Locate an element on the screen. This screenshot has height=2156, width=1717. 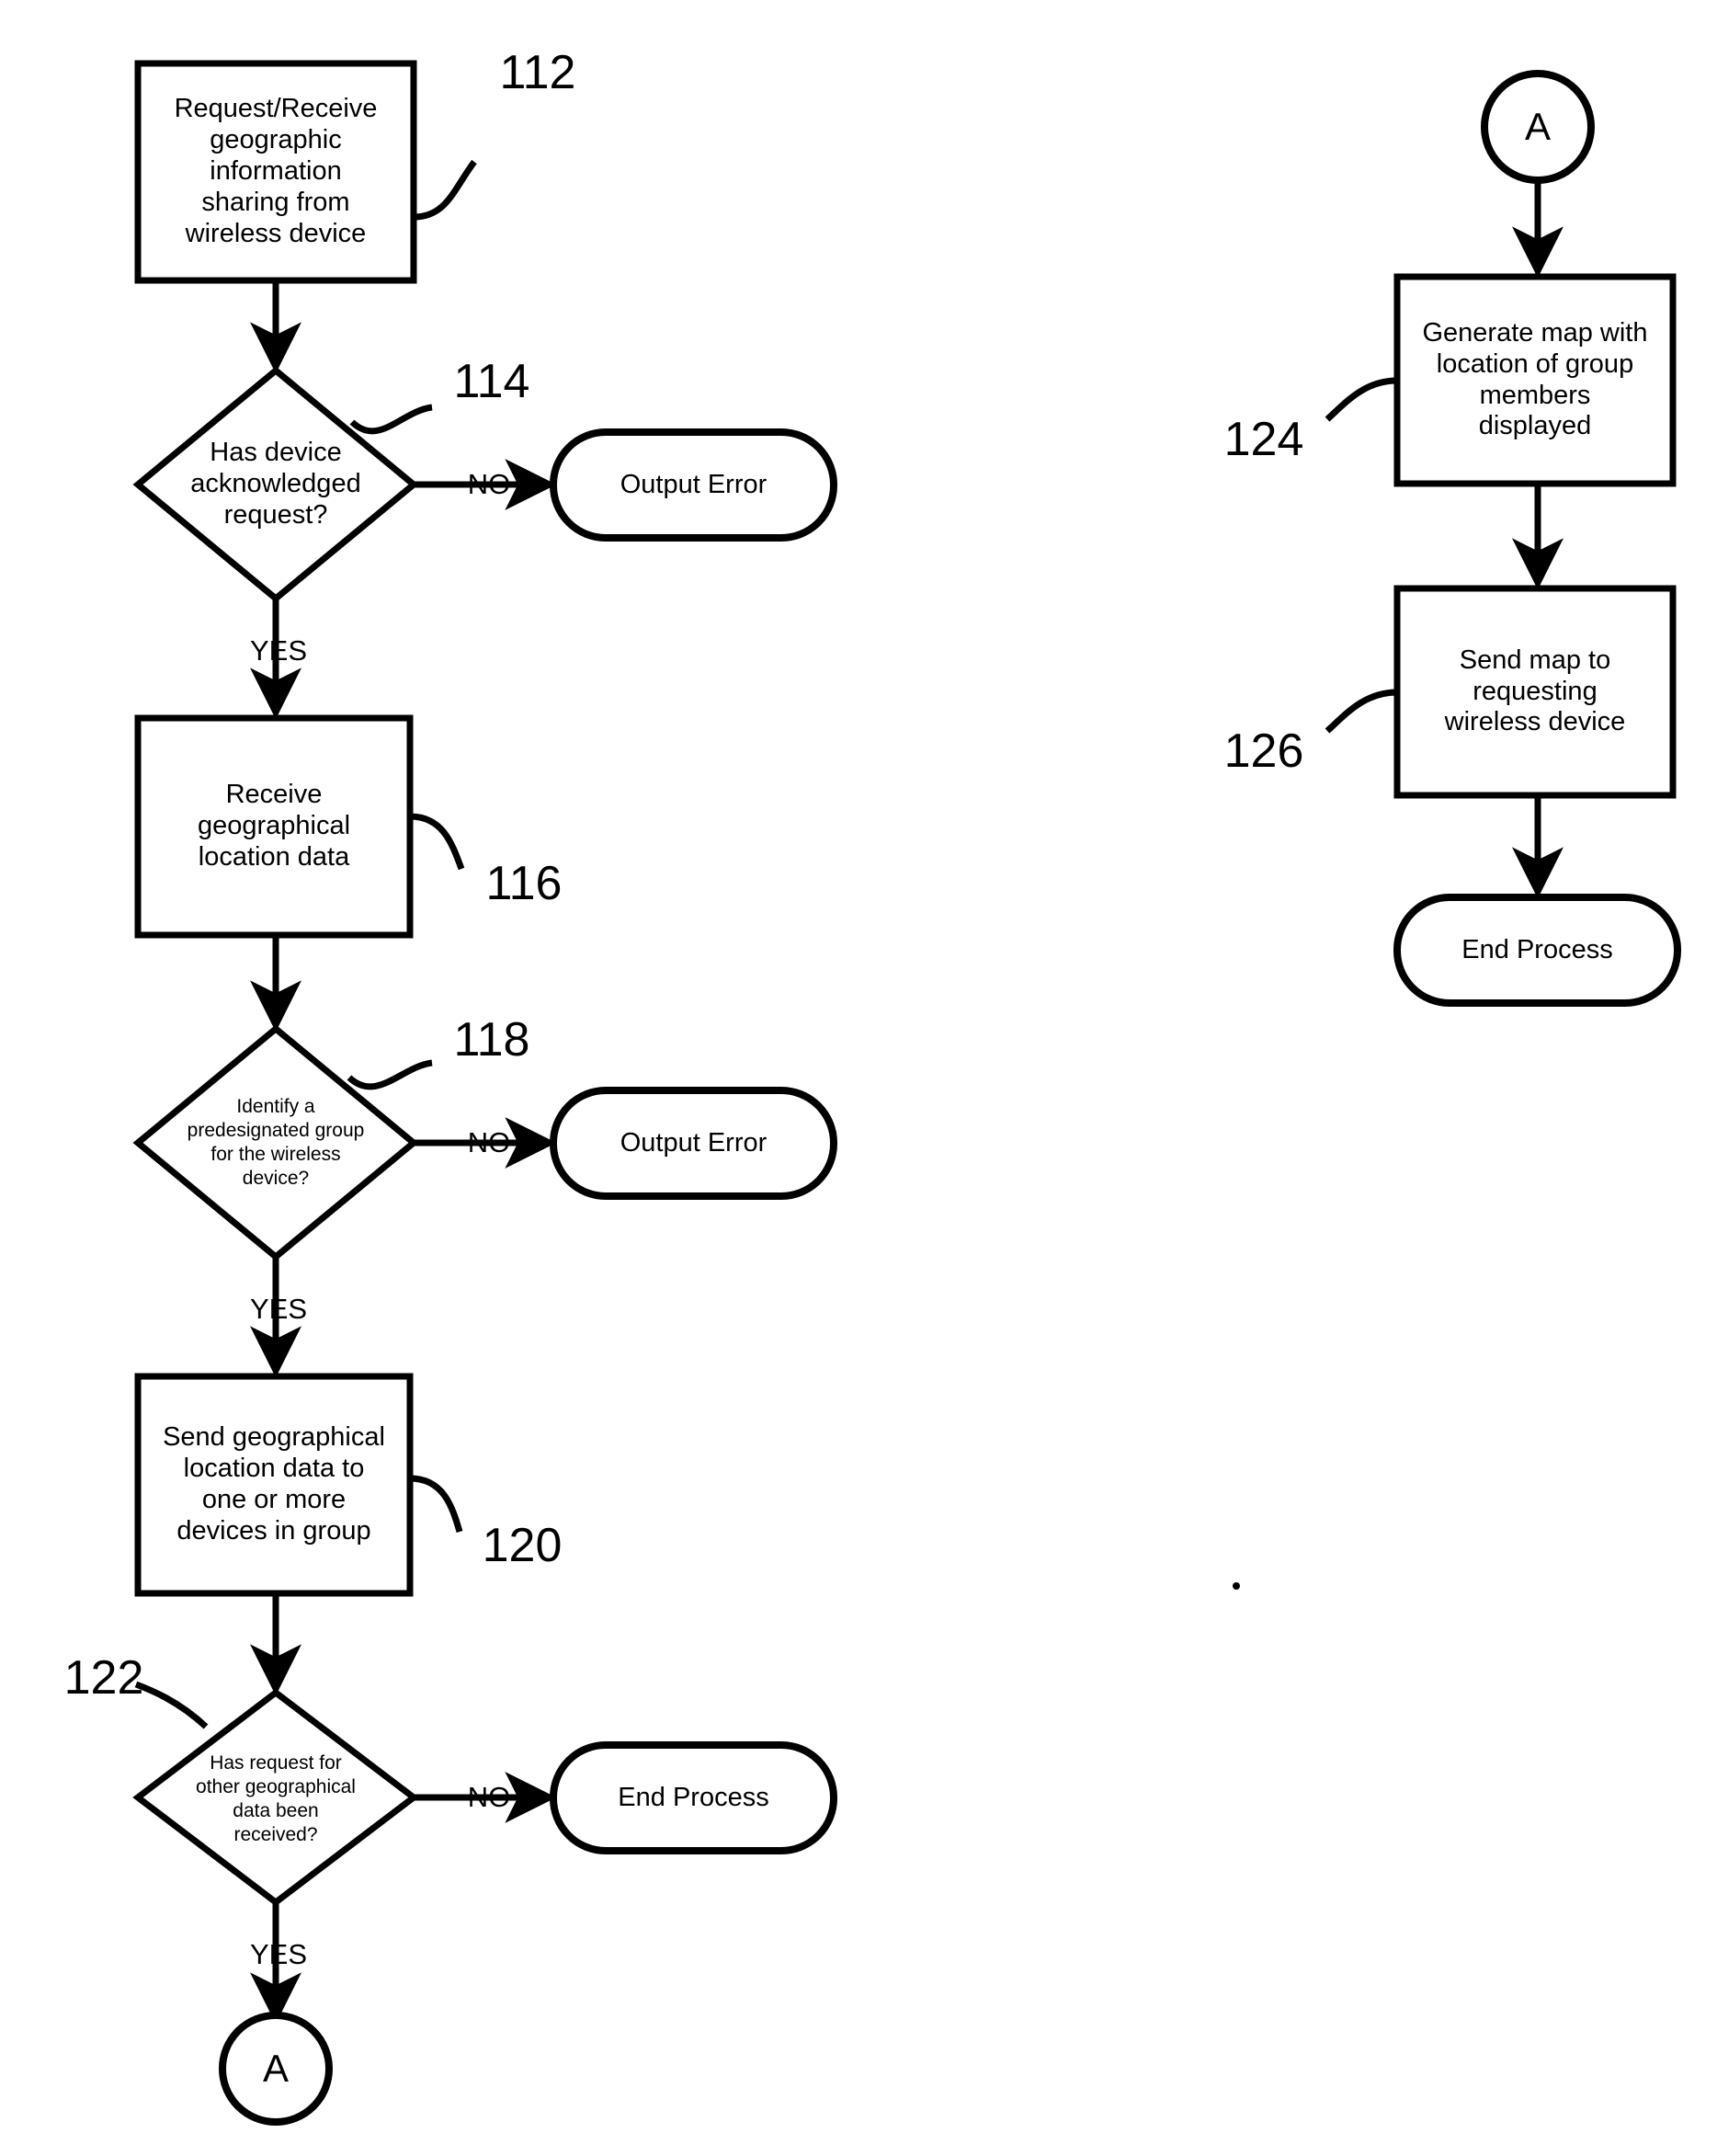
node-120-shape is located at coordinates (274, 1485).